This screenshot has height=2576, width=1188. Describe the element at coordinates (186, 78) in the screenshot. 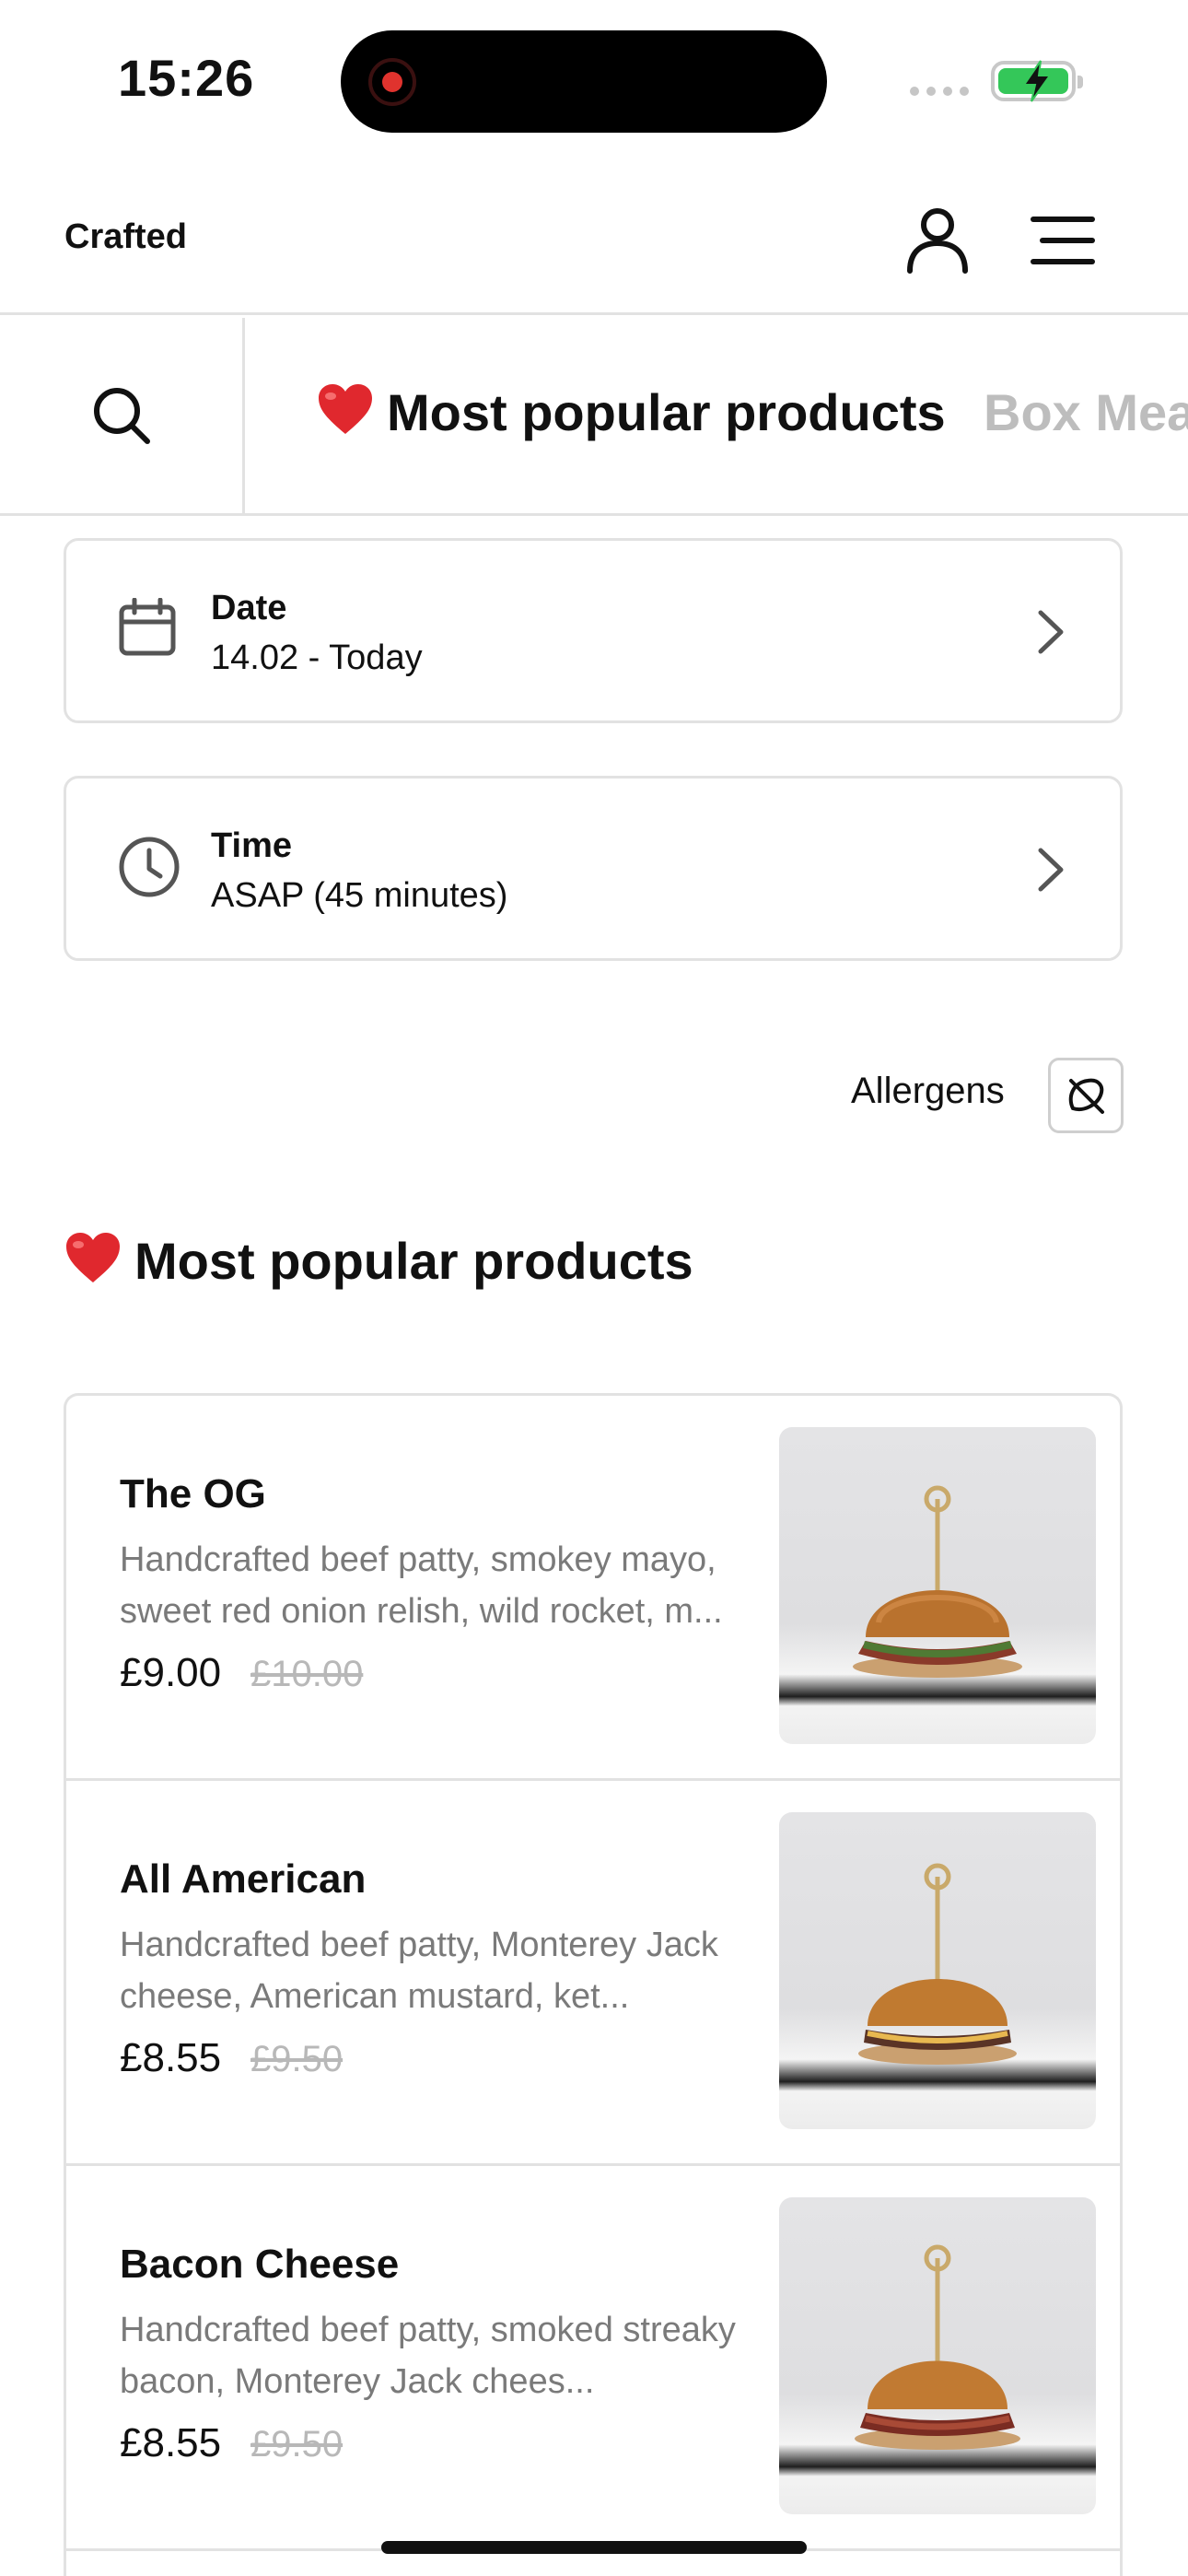

I see `status-time: 15:26` at that location.